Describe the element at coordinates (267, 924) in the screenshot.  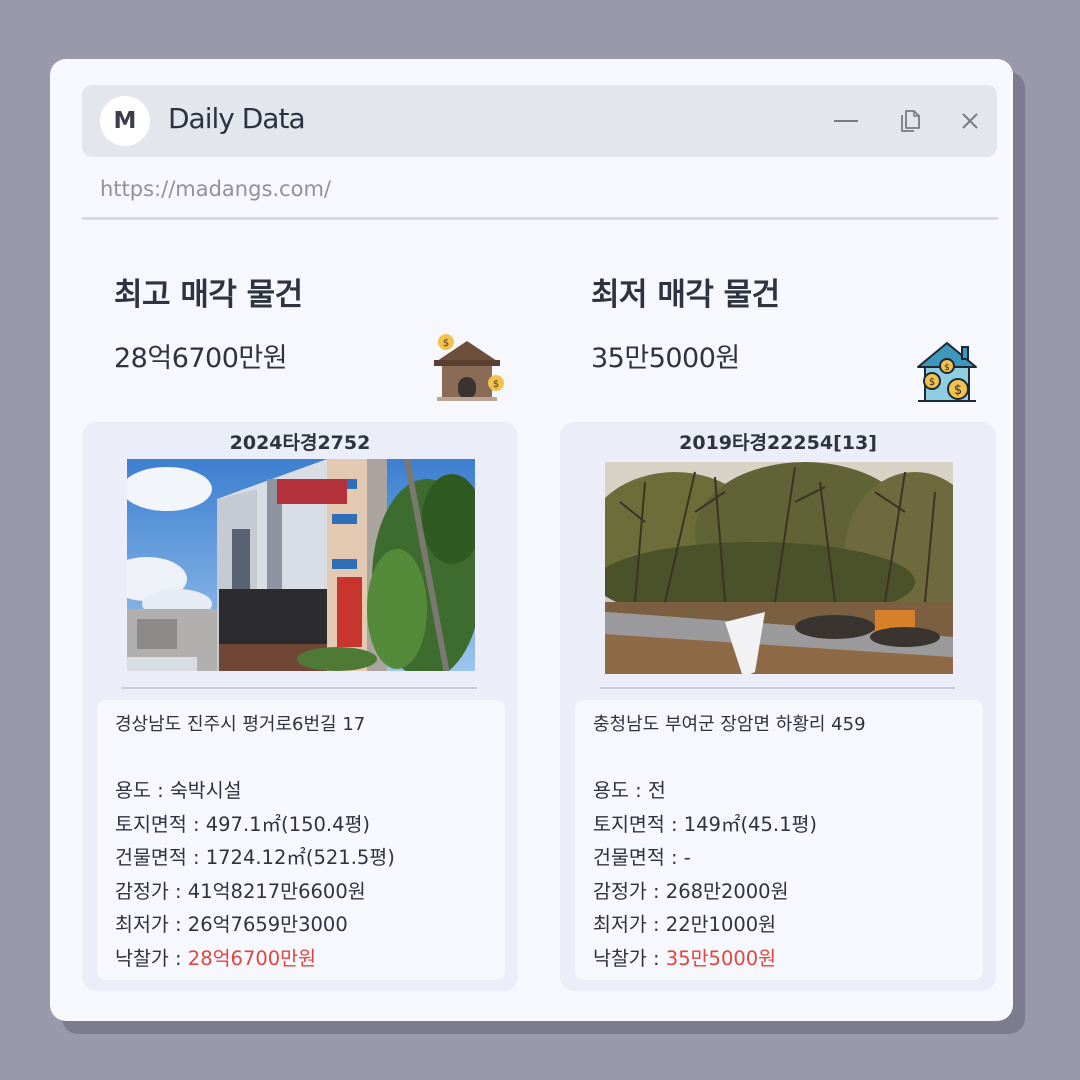
I see `highest-minimum: 26억7659만3000` at that location.